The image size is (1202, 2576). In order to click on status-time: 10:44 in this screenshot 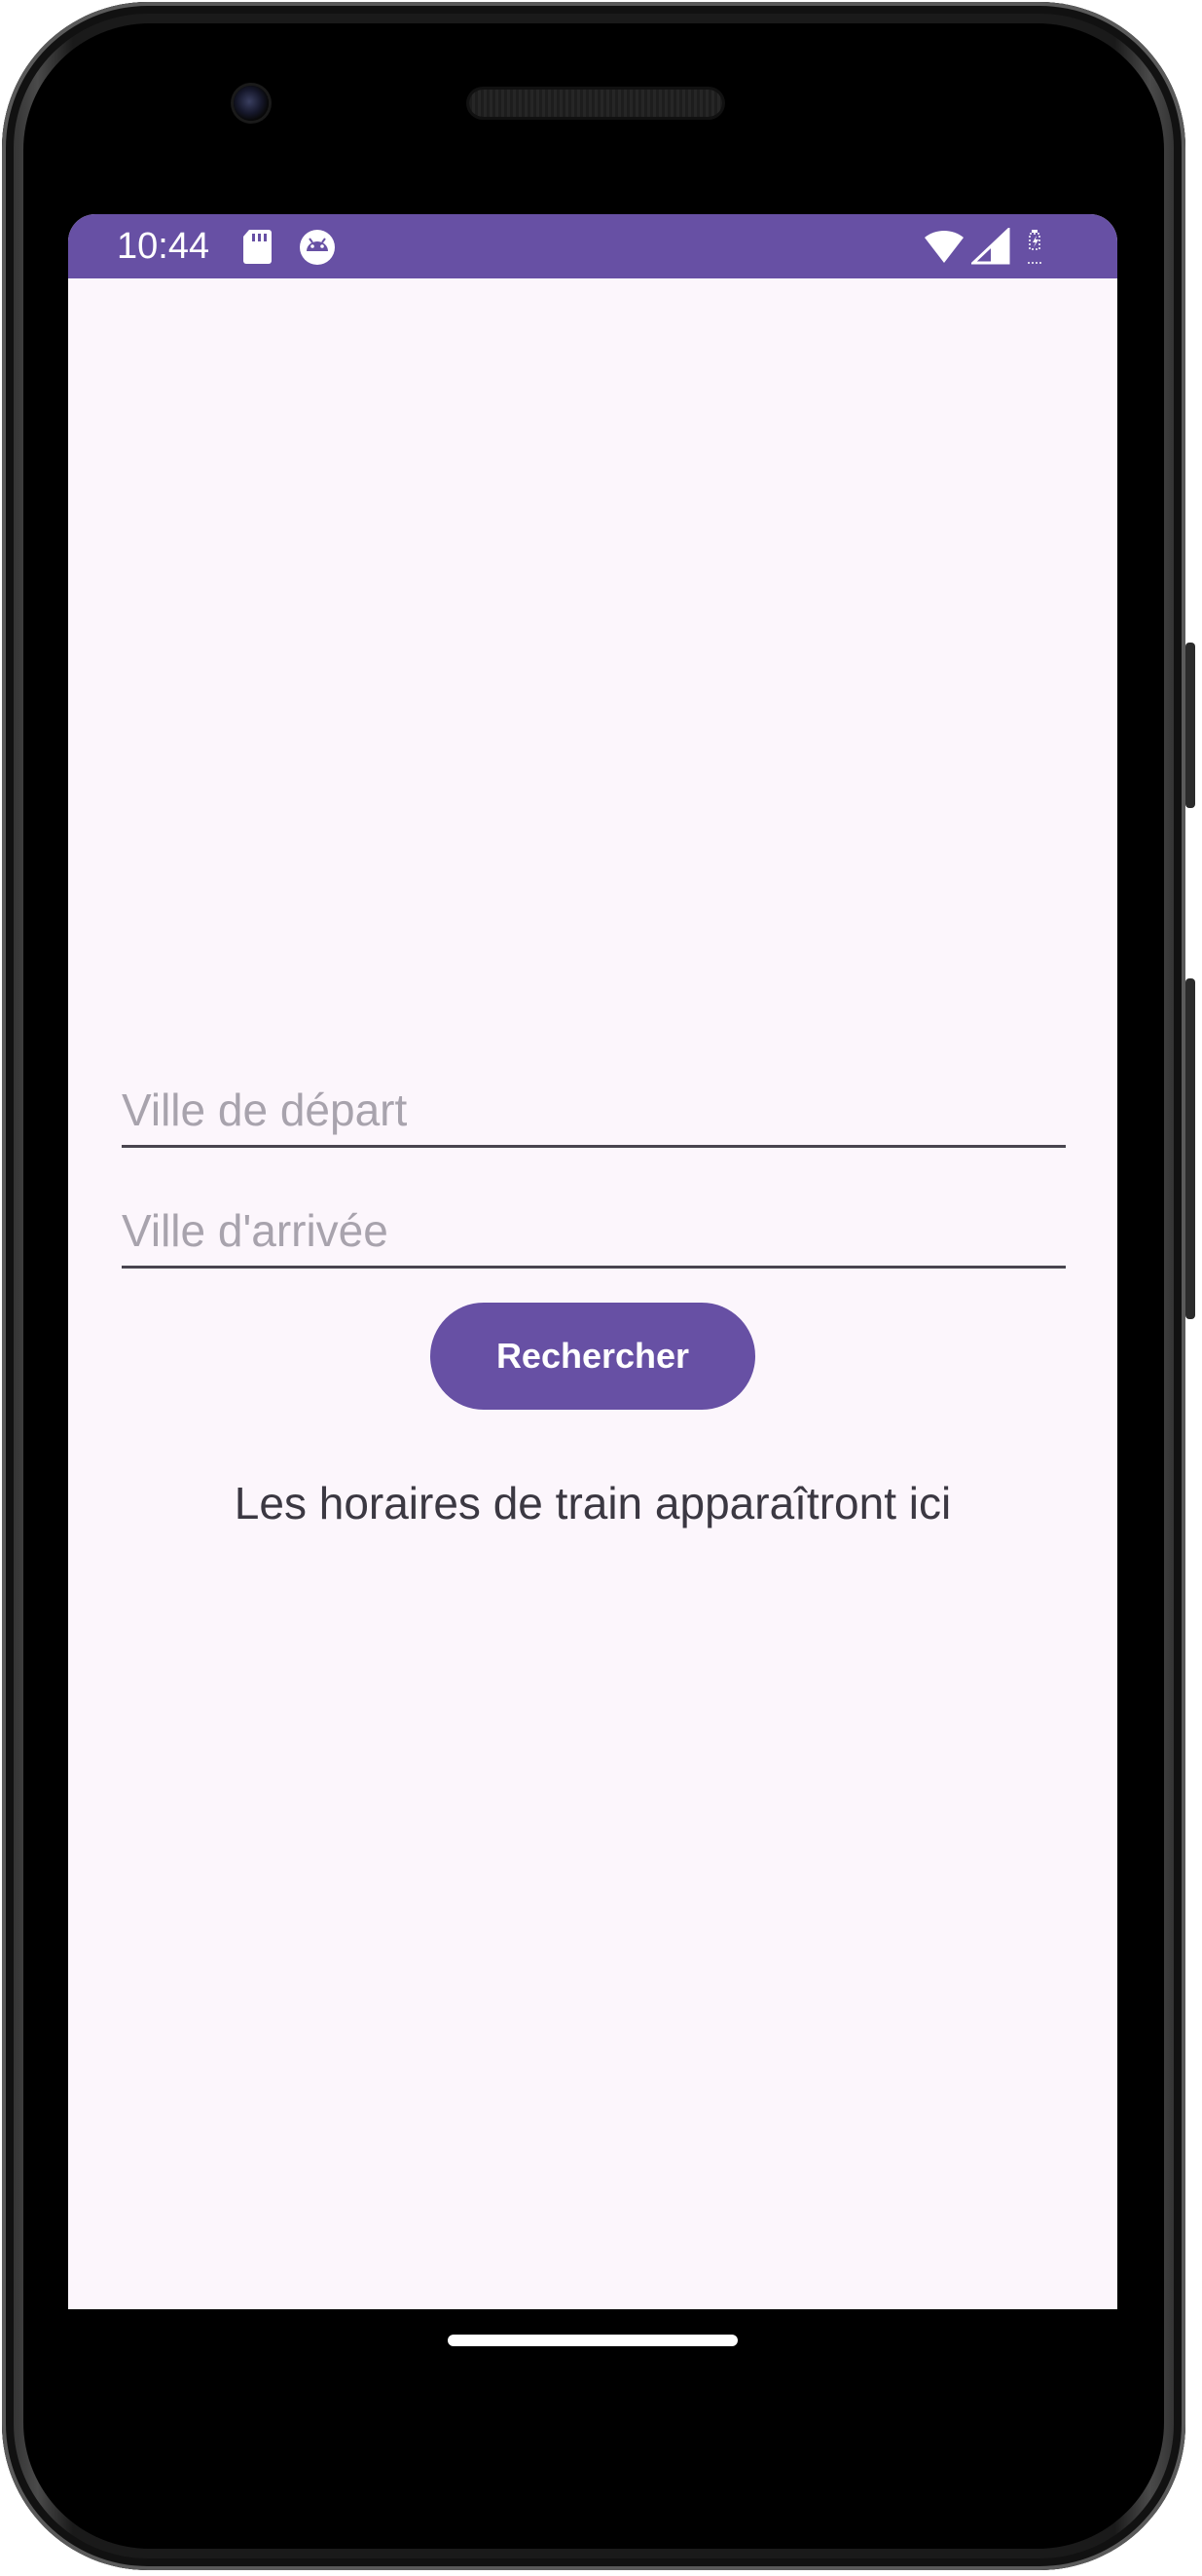, I will do `click(163, 246)`.